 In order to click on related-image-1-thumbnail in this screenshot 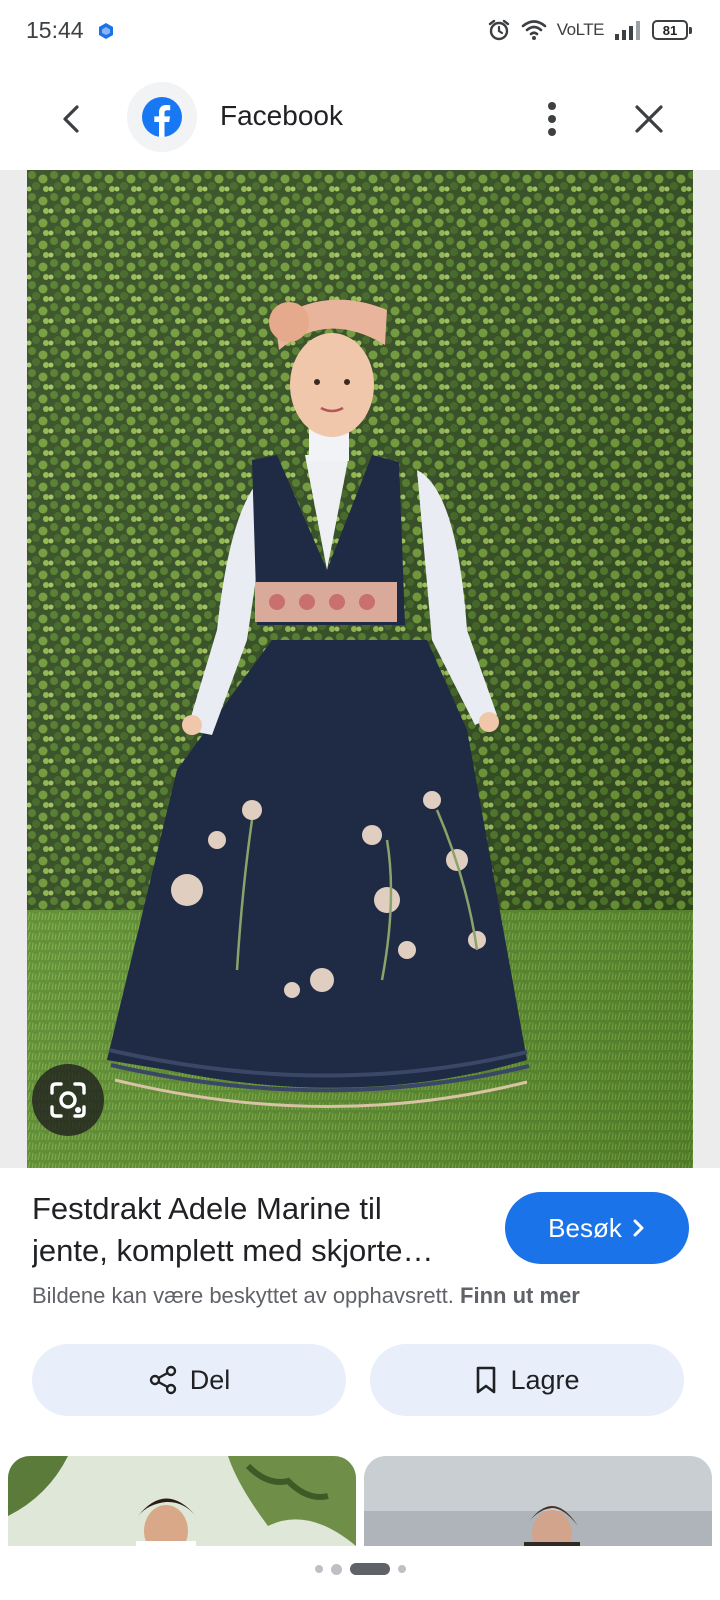, I will do `click(182, 1501)`.